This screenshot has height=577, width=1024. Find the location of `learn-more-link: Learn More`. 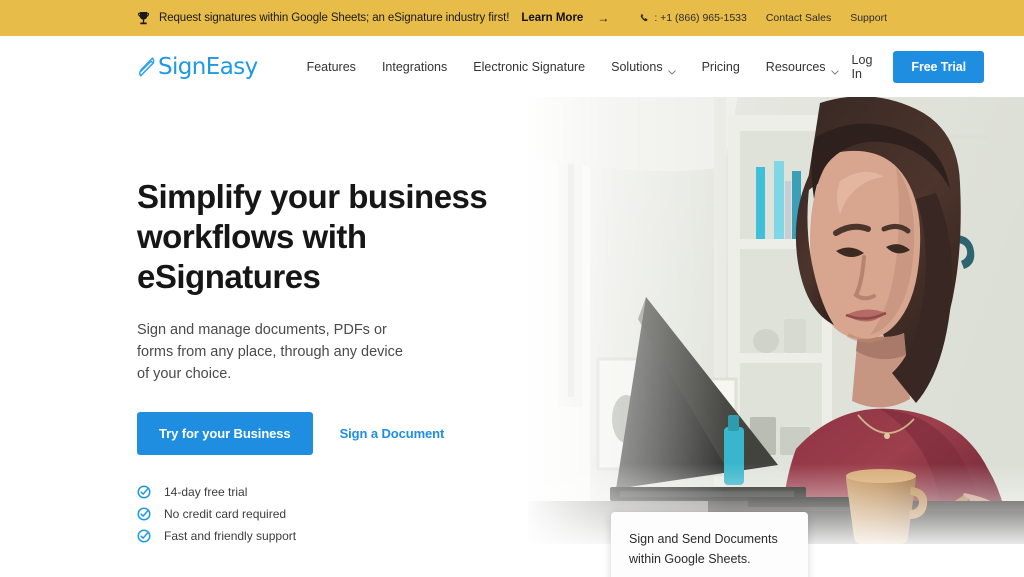

learn-more-link: Learn More is located at coordinates (552, 18).